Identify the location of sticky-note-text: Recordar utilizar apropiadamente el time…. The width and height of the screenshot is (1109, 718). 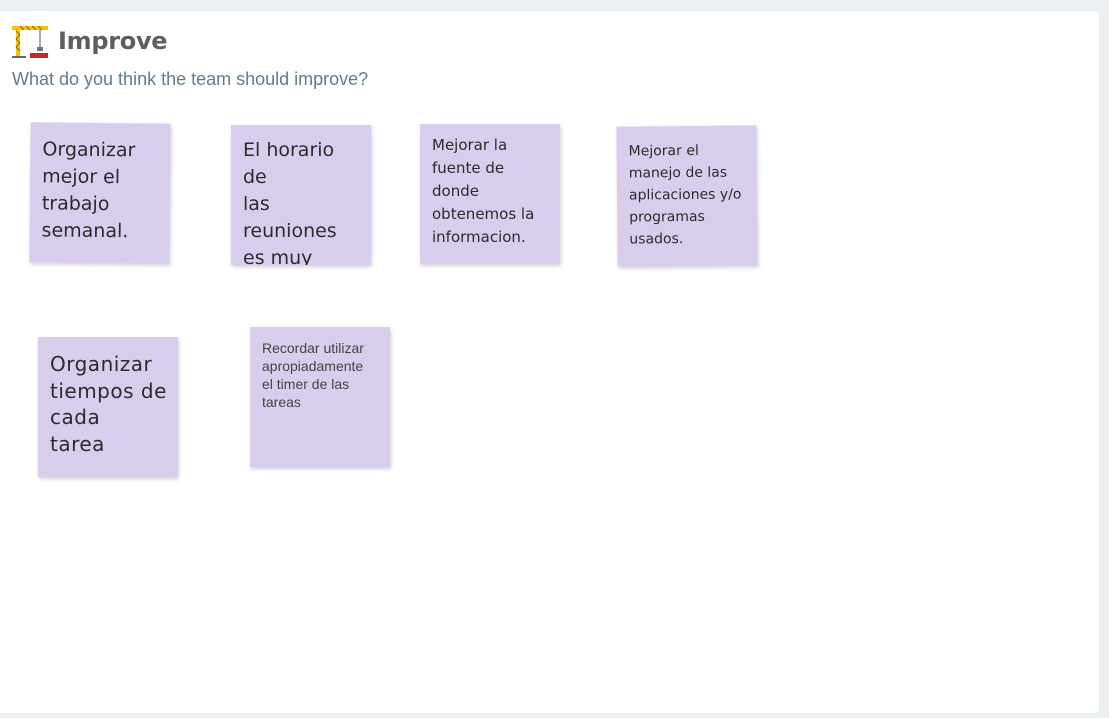
(313, 375).